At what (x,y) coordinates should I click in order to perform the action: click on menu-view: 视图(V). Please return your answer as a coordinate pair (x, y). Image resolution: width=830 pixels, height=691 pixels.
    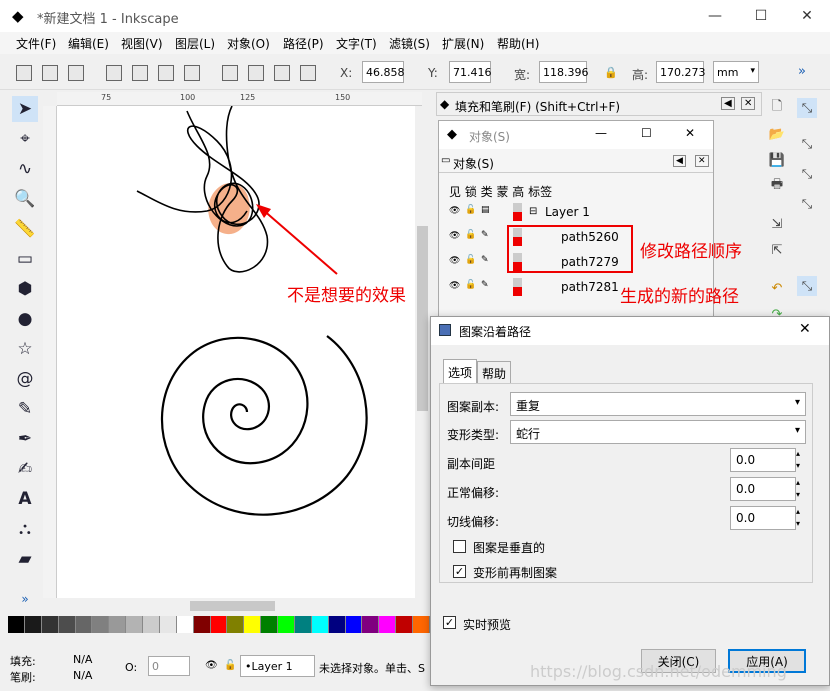
    Looking at the image, I should click on (142, 43).